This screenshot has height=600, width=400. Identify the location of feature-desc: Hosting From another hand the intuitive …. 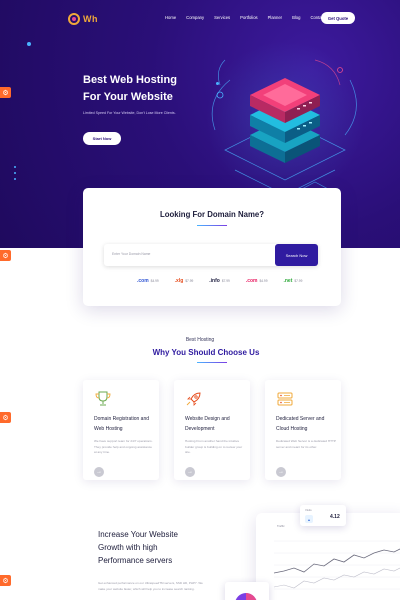
(214, 446).